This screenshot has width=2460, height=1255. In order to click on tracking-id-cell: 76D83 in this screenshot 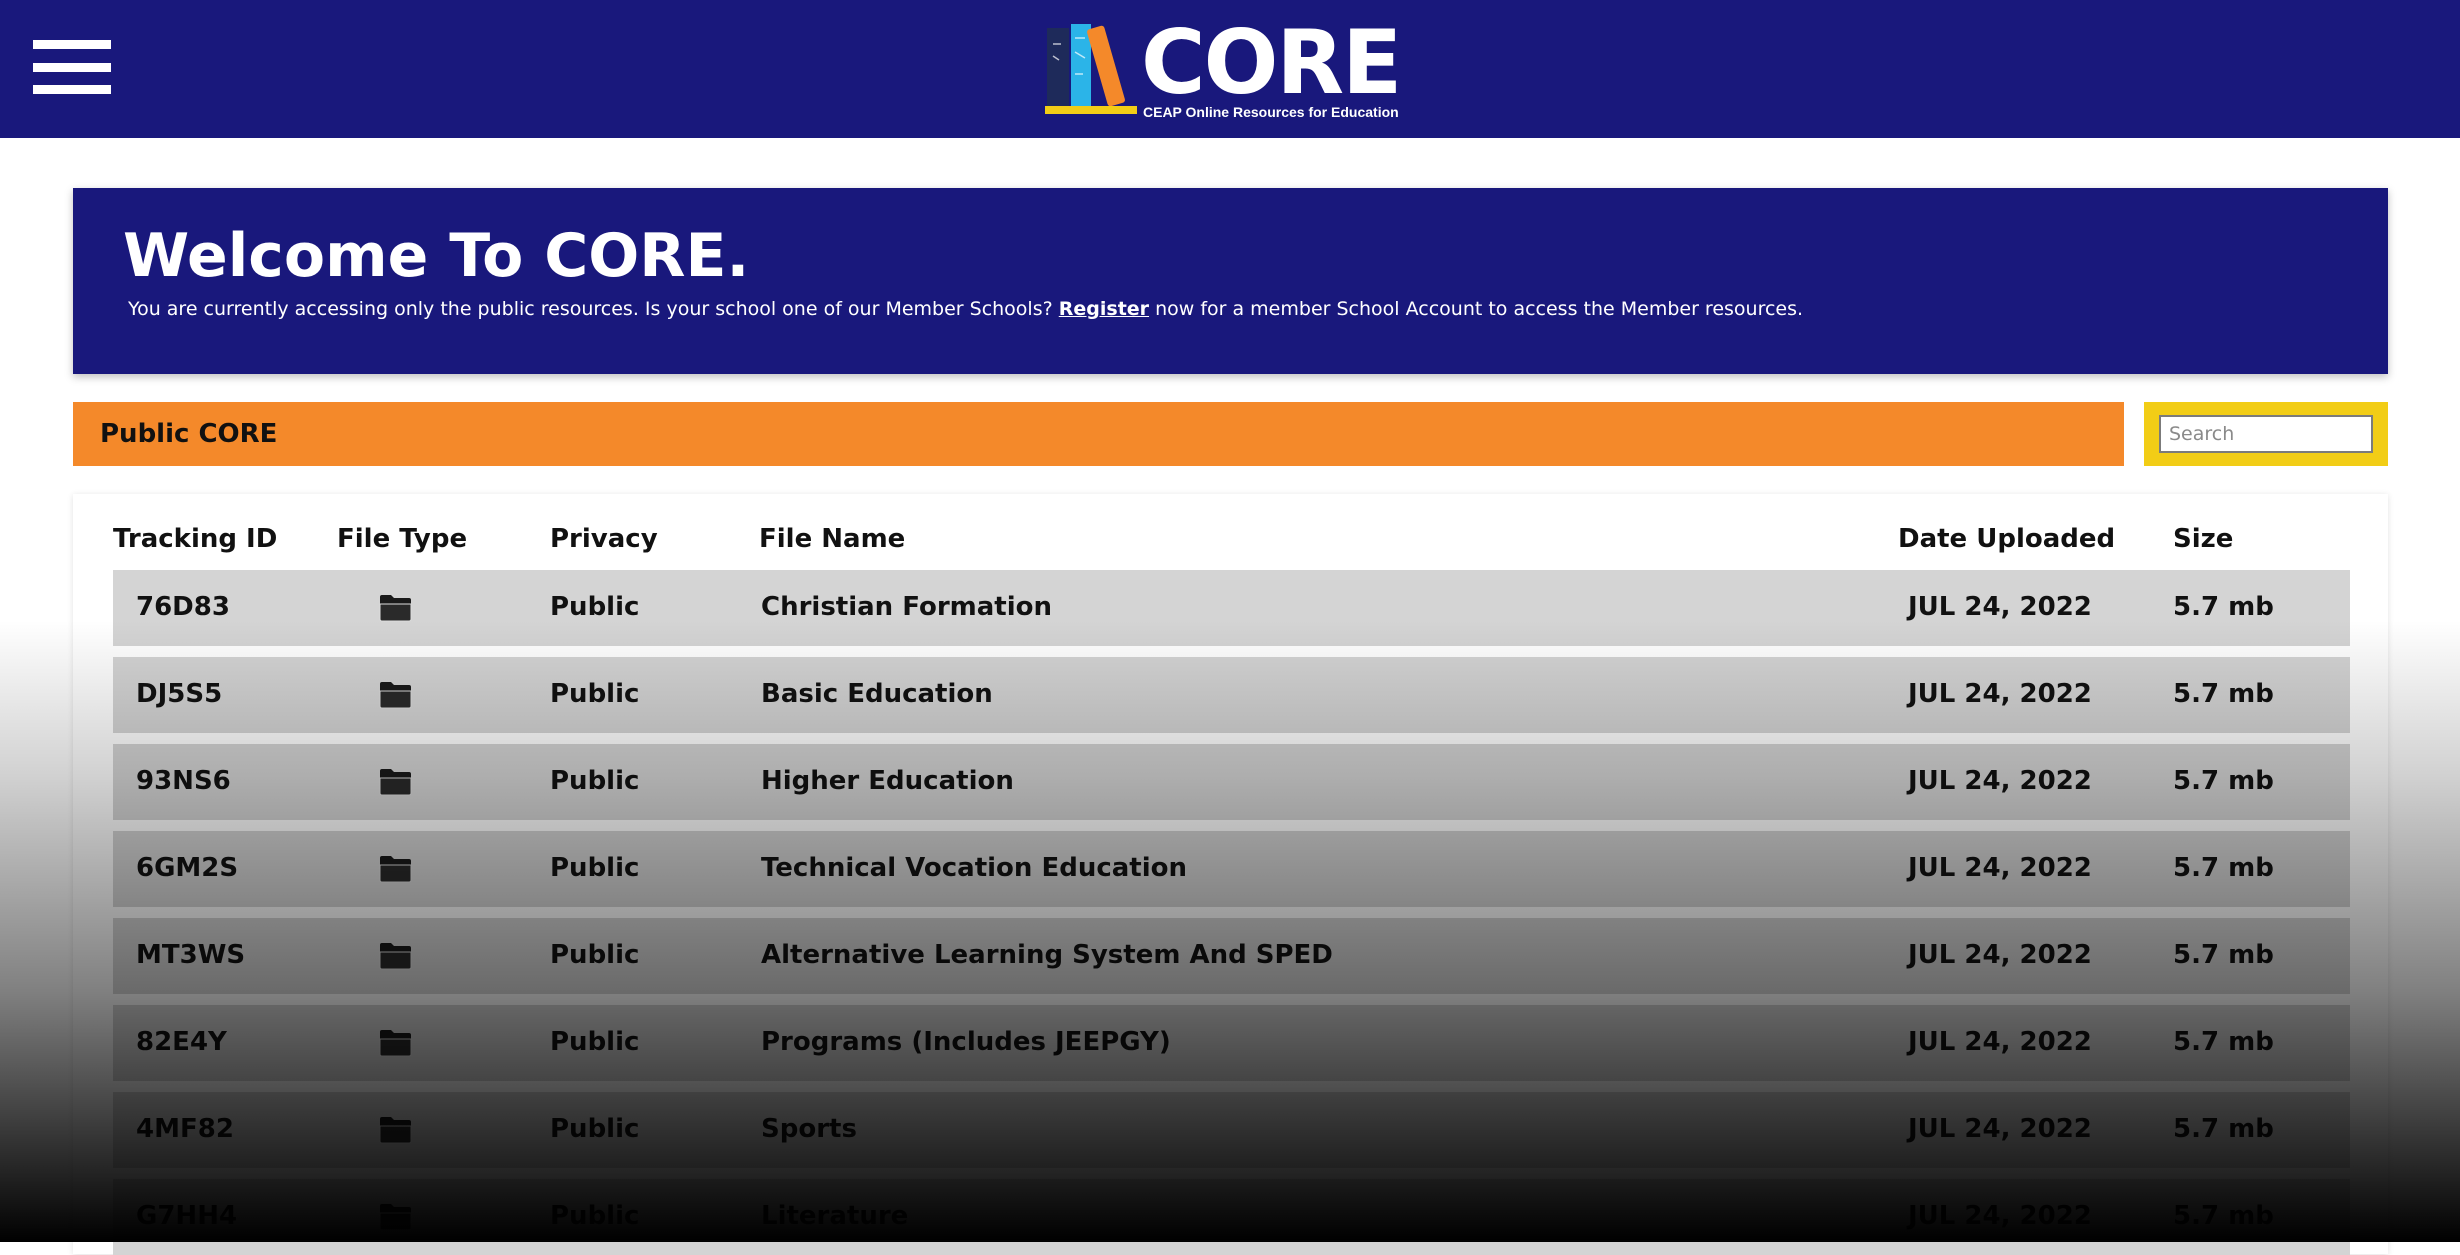, I will do `click(183, 607)`.